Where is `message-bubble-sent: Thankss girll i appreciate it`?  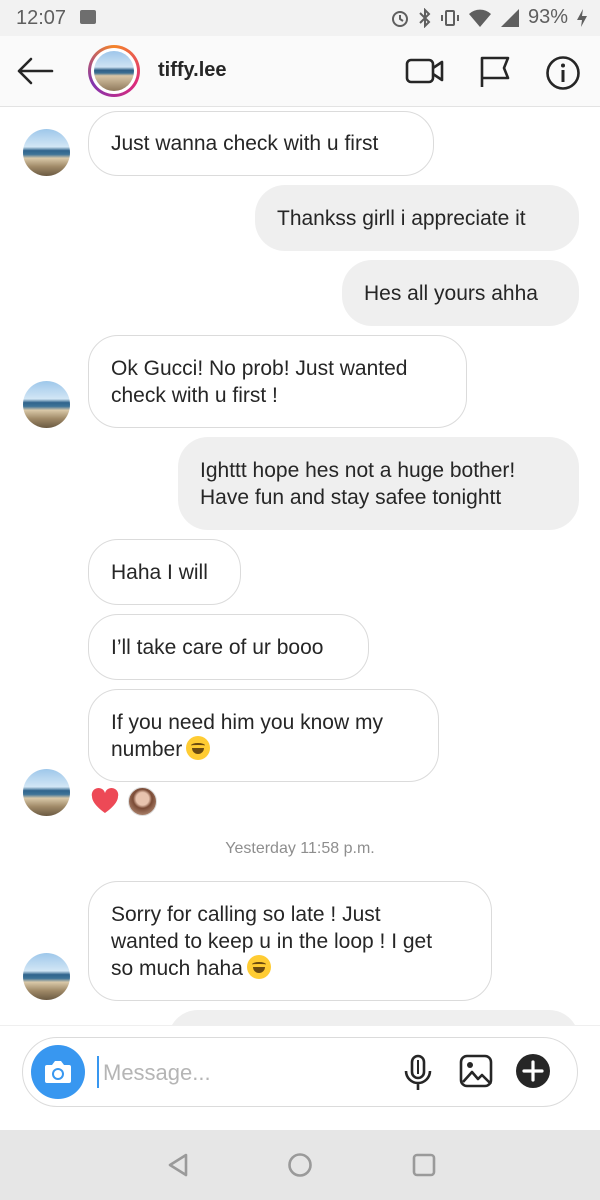 message-bubble-sent: Thankss girll i appreciate it is located at coordinates (417, 218).